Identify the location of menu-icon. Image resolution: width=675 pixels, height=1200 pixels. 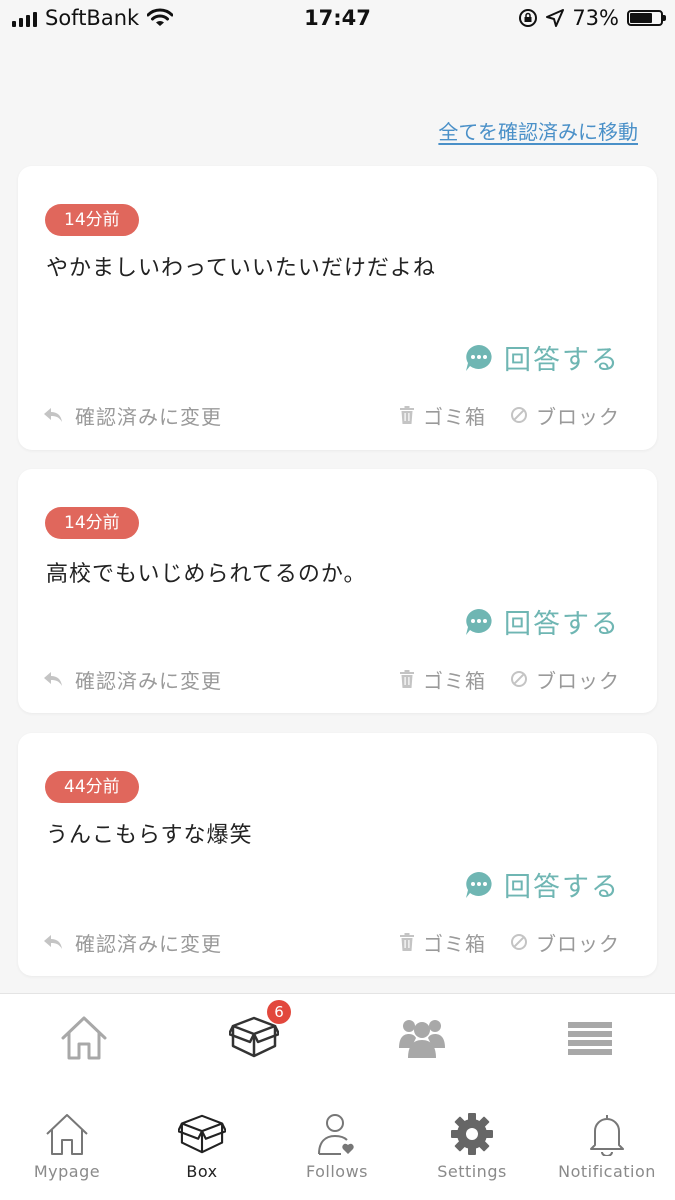
(590, 1038).